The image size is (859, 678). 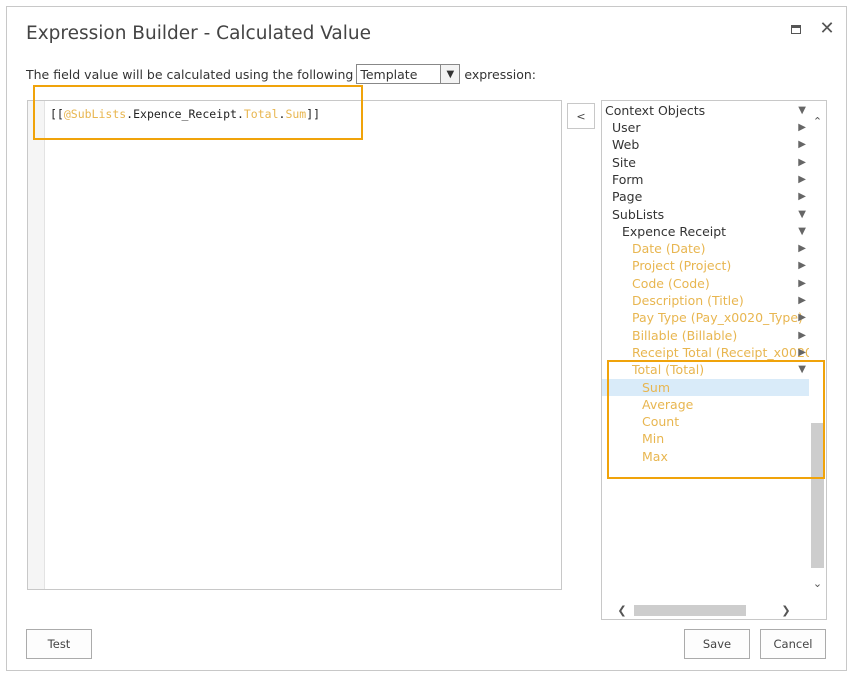 I want to click on scroll-up-icon: ⌃, so click(x=817, y=121).